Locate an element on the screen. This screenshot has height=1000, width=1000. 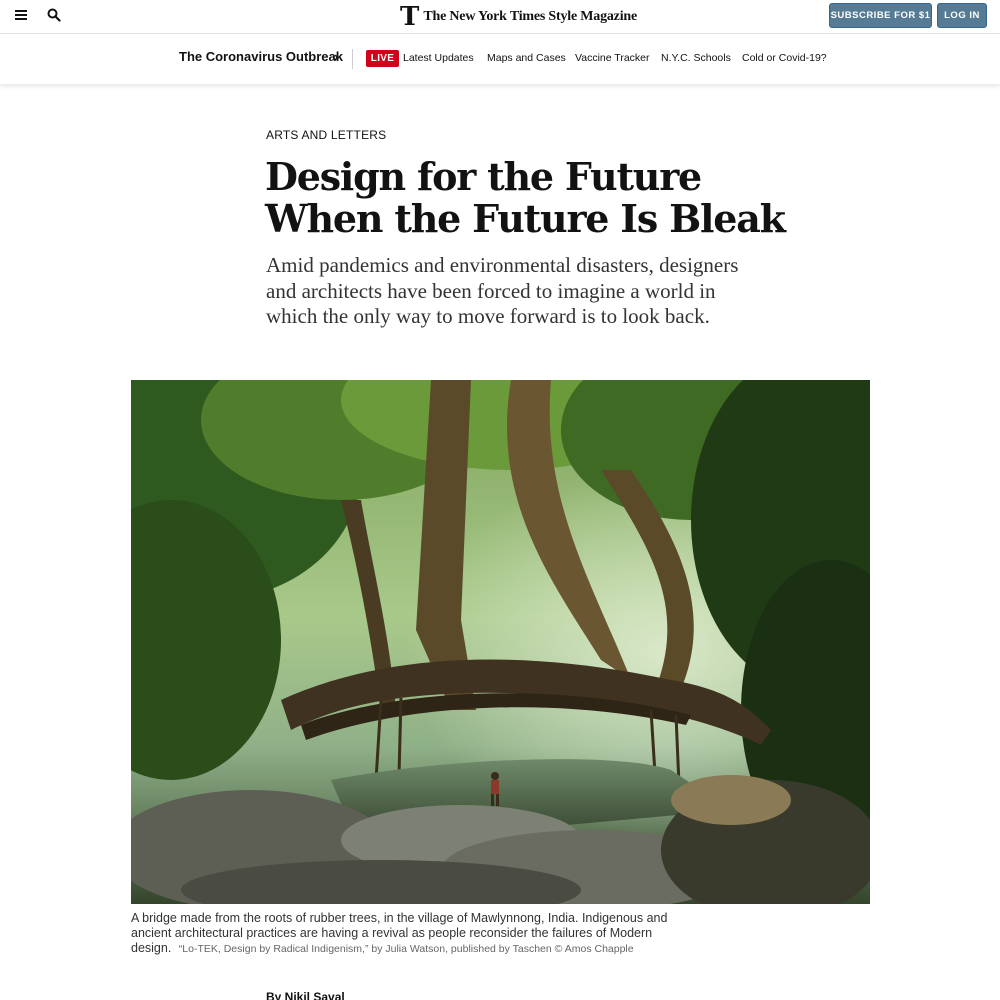
login-button: LOG IN is located at coordinates (962, 15).